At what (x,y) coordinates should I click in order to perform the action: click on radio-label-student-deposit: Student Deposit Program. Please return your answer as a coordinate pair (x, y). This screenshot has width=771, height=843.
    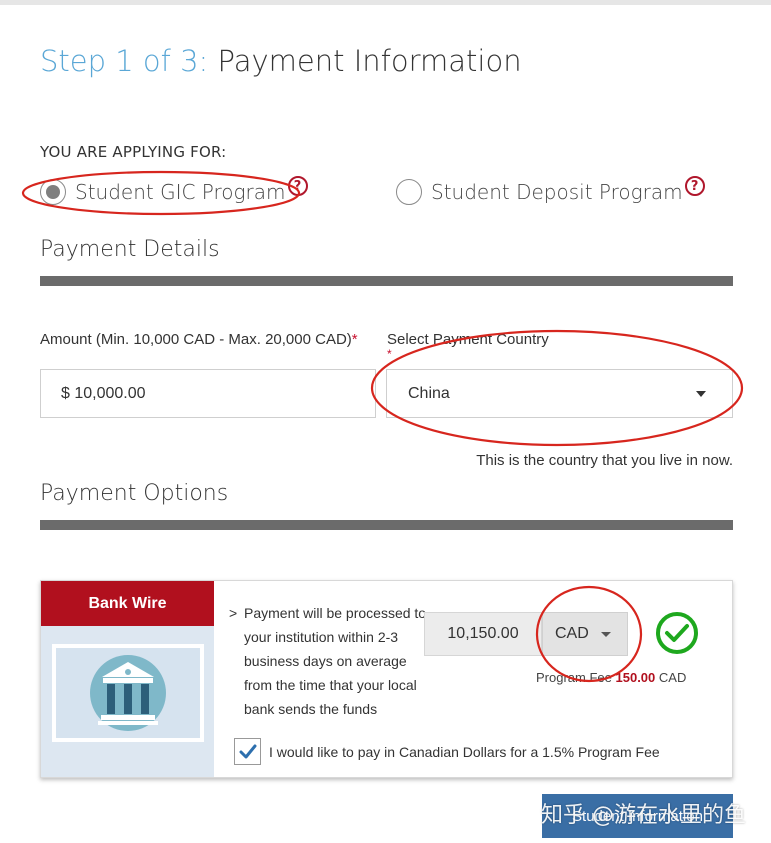
    Looking at the image, I should click on (557, 192).